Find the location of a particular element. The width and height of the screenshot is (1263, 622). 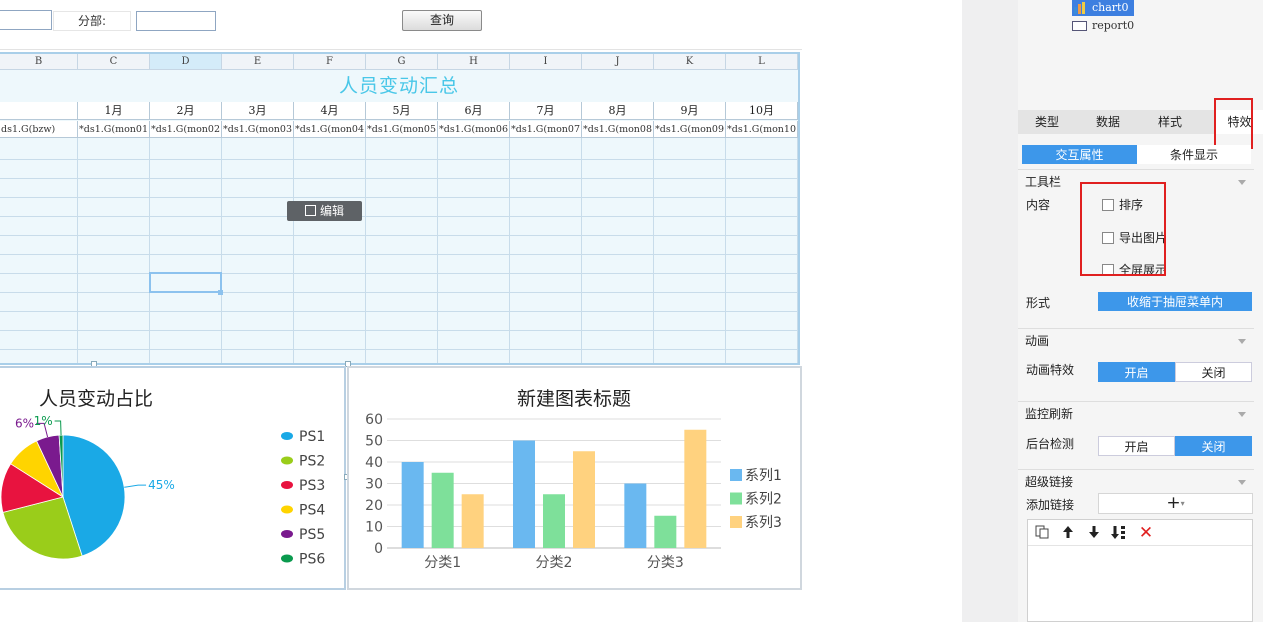

pie-chart-title: 人员变动占比 is located at coordinates (96, 399).